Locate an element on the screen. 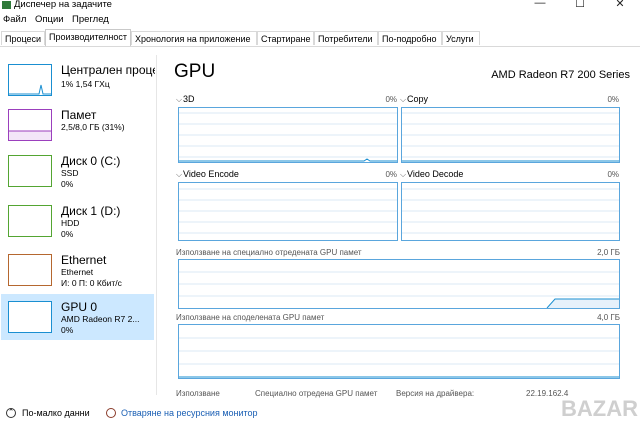 The height and width of the screenshot is (429, 640). engine-selector-copy: ⌵Copy is located at coordinates (414, 99).